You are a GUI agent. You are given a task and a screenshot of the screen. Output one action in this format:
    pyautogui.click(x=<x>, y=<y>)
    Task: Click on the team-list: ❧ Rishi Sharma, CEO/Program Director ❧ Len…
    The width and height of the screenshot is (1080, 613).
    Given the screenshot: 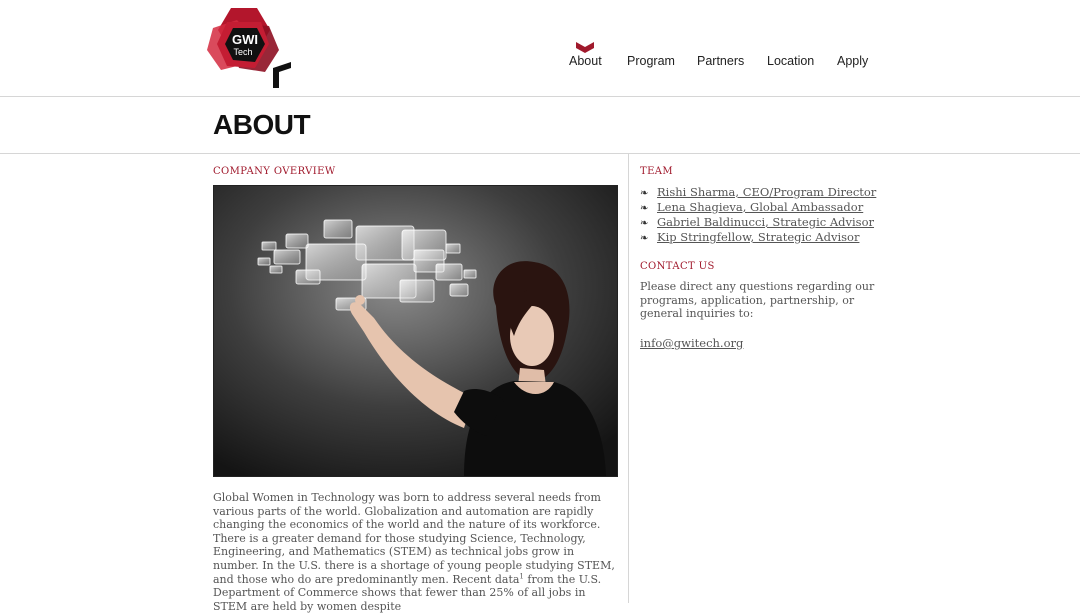 What is the action you would take?
    pyautogui.click(x=758, y=215)
    